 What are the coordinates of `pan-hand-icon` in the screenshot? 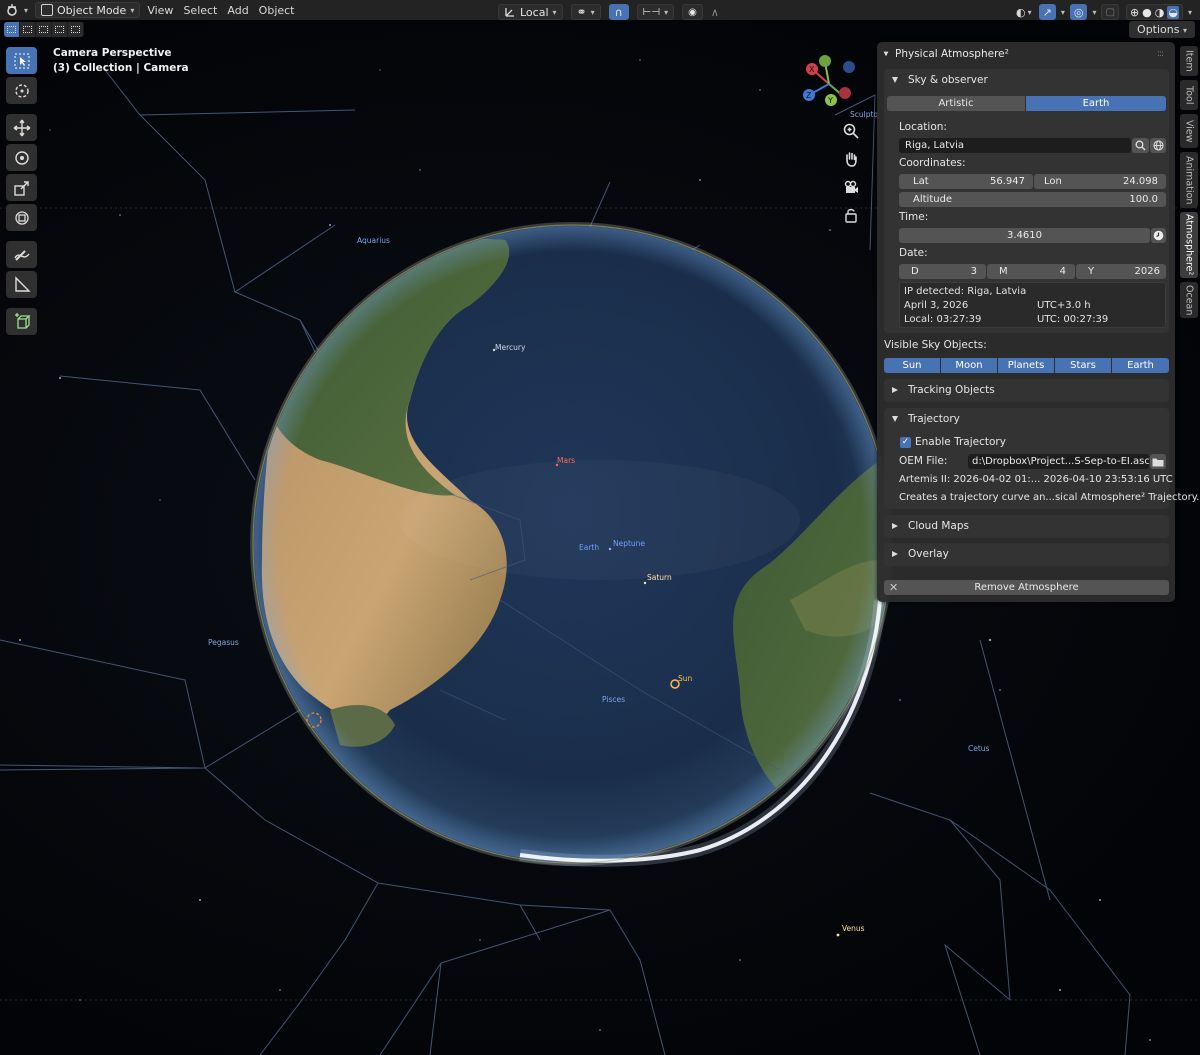 It's located at (851, 159).